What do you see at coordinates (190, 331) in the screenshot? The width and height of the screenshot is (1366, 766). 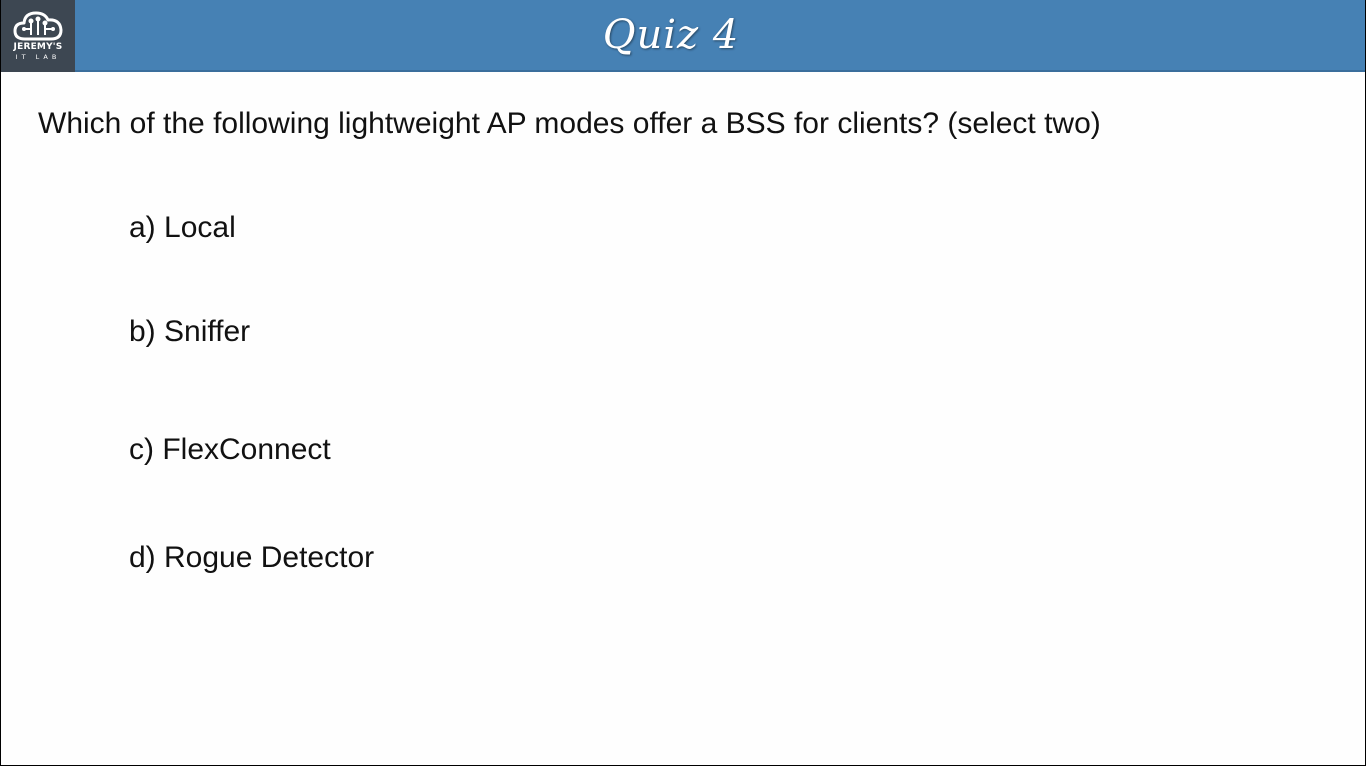 I see `option-b: b) Sniffer` at bounding box center [190, 331].